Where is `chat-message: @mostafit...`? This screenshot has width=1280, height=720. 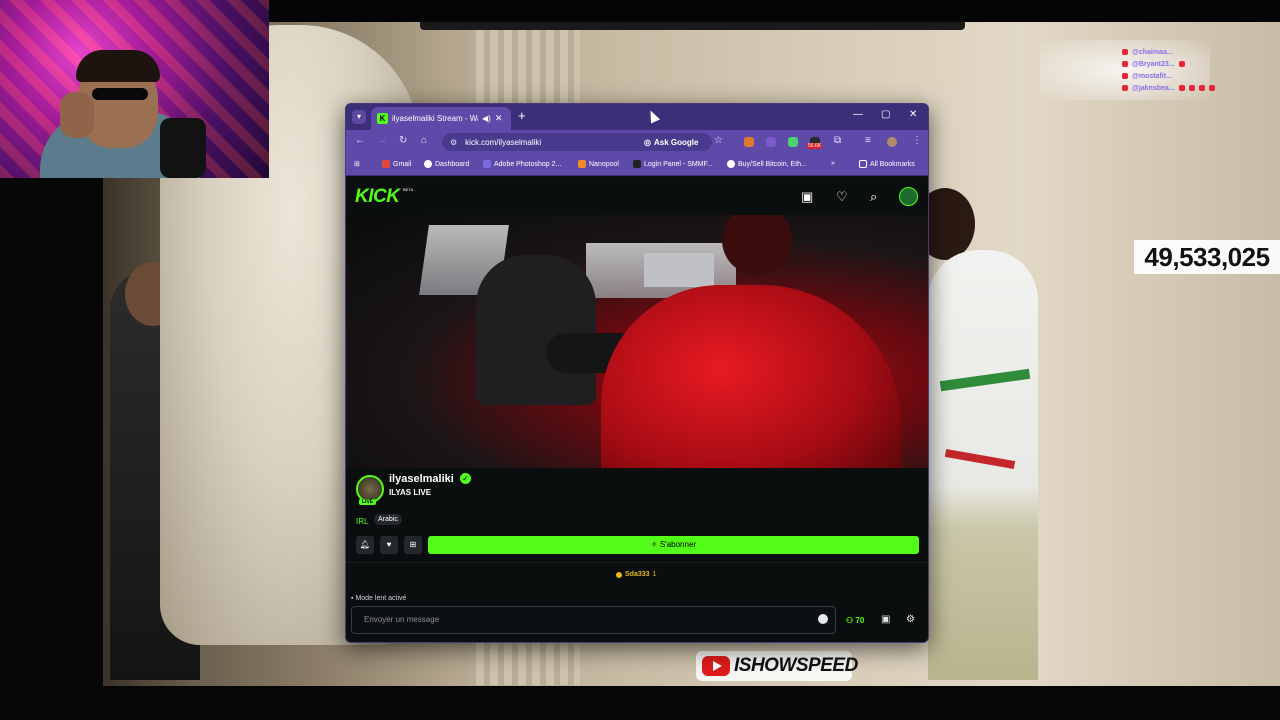
chat-message: @mostafit... is located at coordinates (1199, 76).